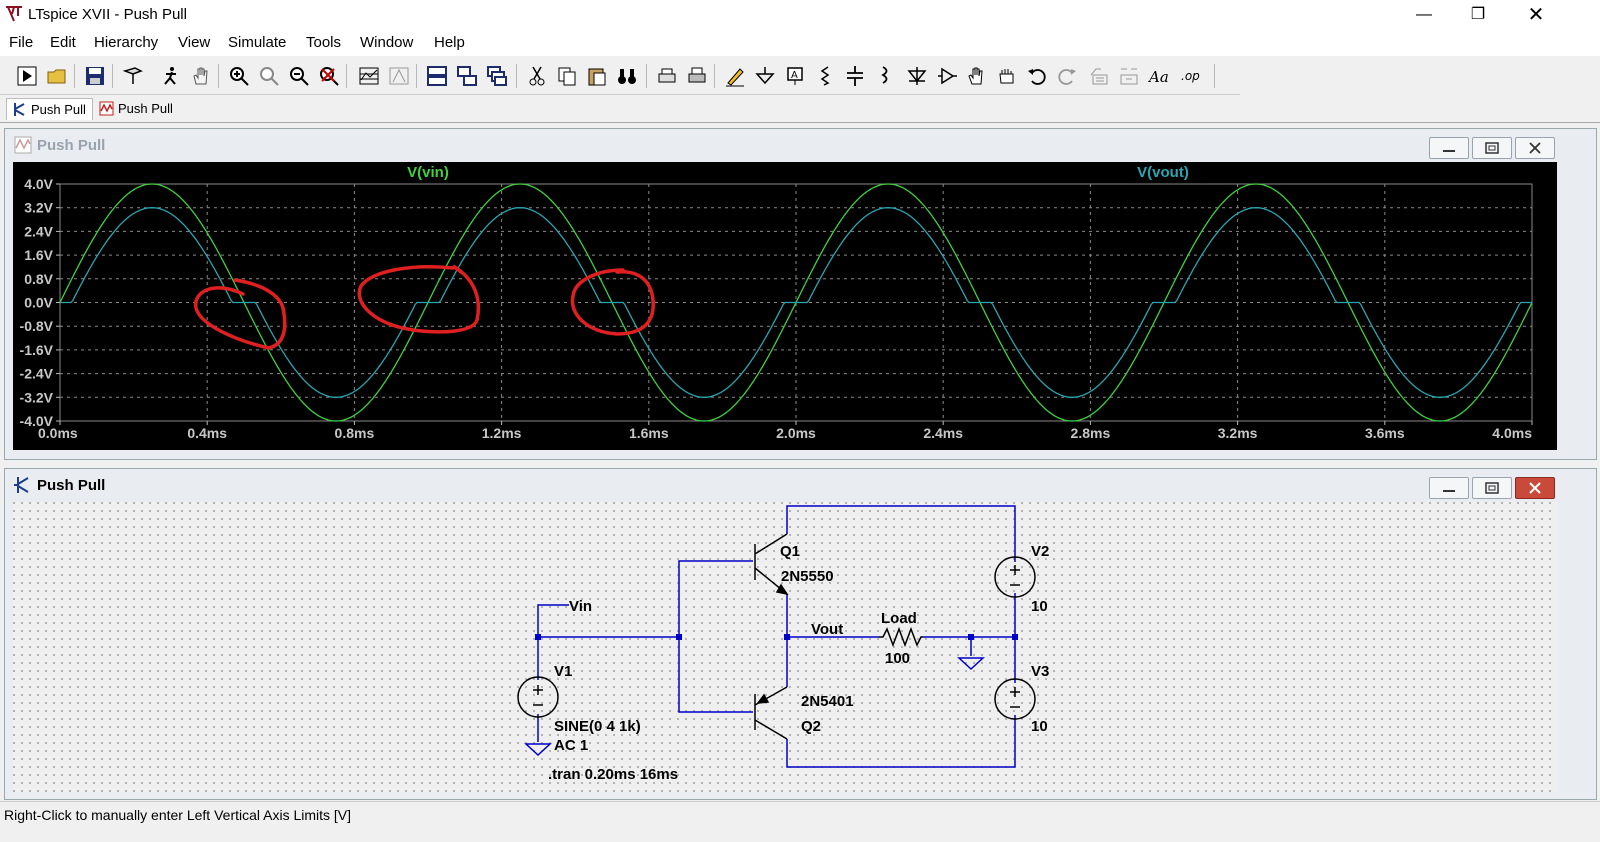 The image size is (1600, 842). What do you see at coordinates (38, 208) in the screenshot?
I see `y-tick-label: 3.2V` at bounding box center [38, 208].